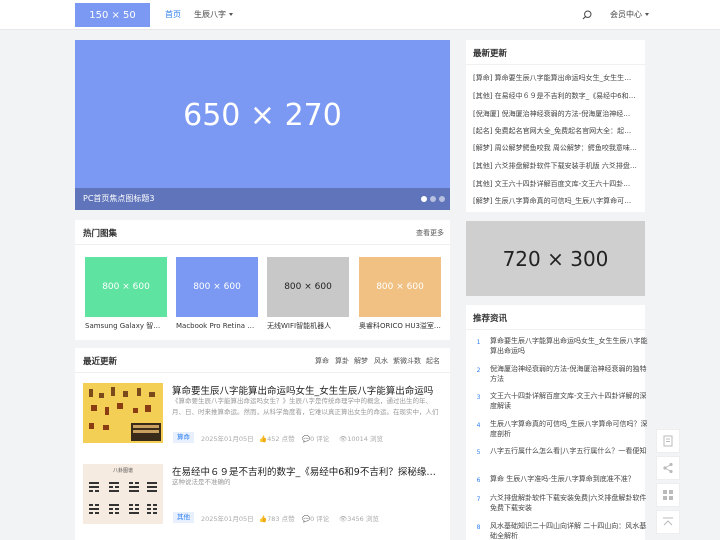 The height and width of the screenshot is (540, 720). Describe the element at coordinates (262, 199) in the screenshot. I see `slider-caption: PC首页焦点图标题3` at that location.